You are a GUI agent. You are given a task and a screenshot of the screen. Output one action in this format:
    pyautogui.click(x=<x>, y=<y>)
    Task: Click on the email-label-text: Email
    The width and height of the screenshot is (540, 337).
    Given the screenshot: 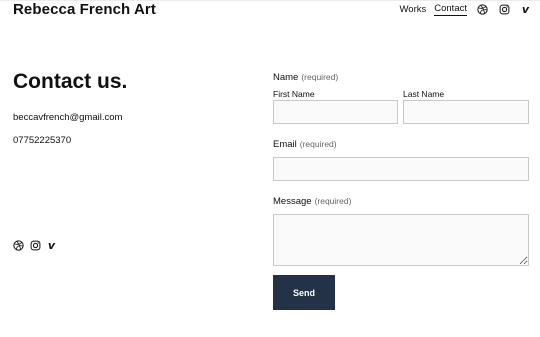 What is the action you would take?
    pyautogui.click(x=285, y=144)
    